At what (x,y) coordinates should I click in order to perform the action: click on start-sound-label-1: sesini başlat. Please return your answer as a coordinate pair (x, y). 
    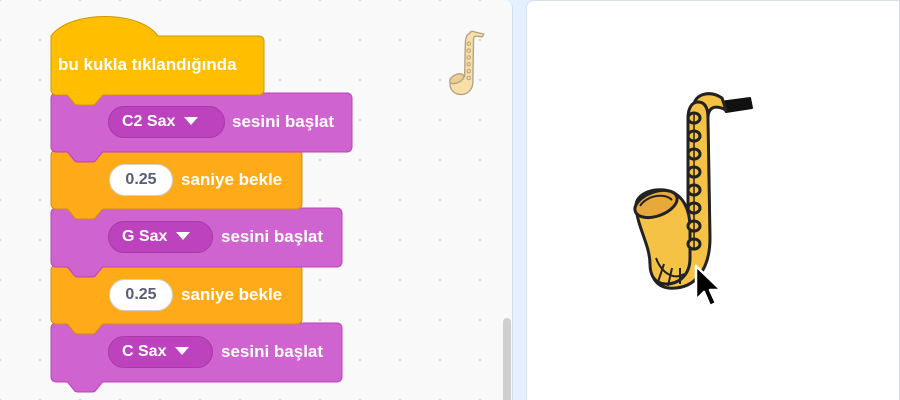
    Looking at the image, I should click on (283, 121).